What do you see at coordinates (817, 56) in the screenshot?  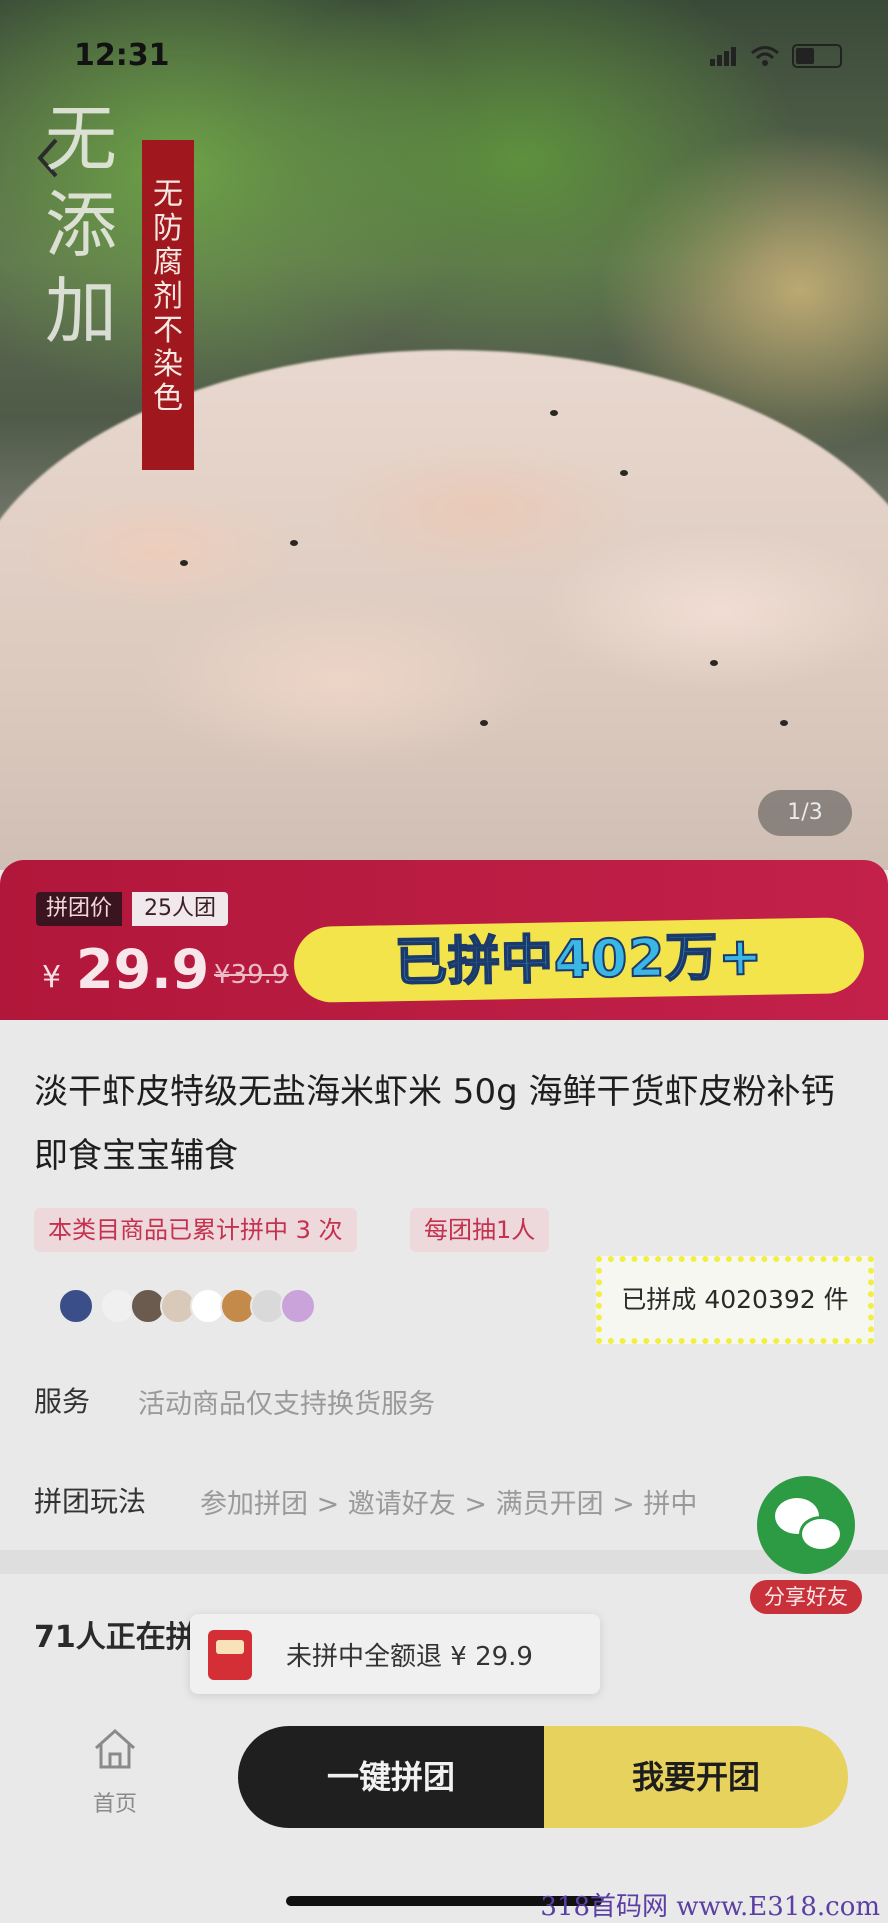 I see `battery-icon` at bounding box center [817, 56].